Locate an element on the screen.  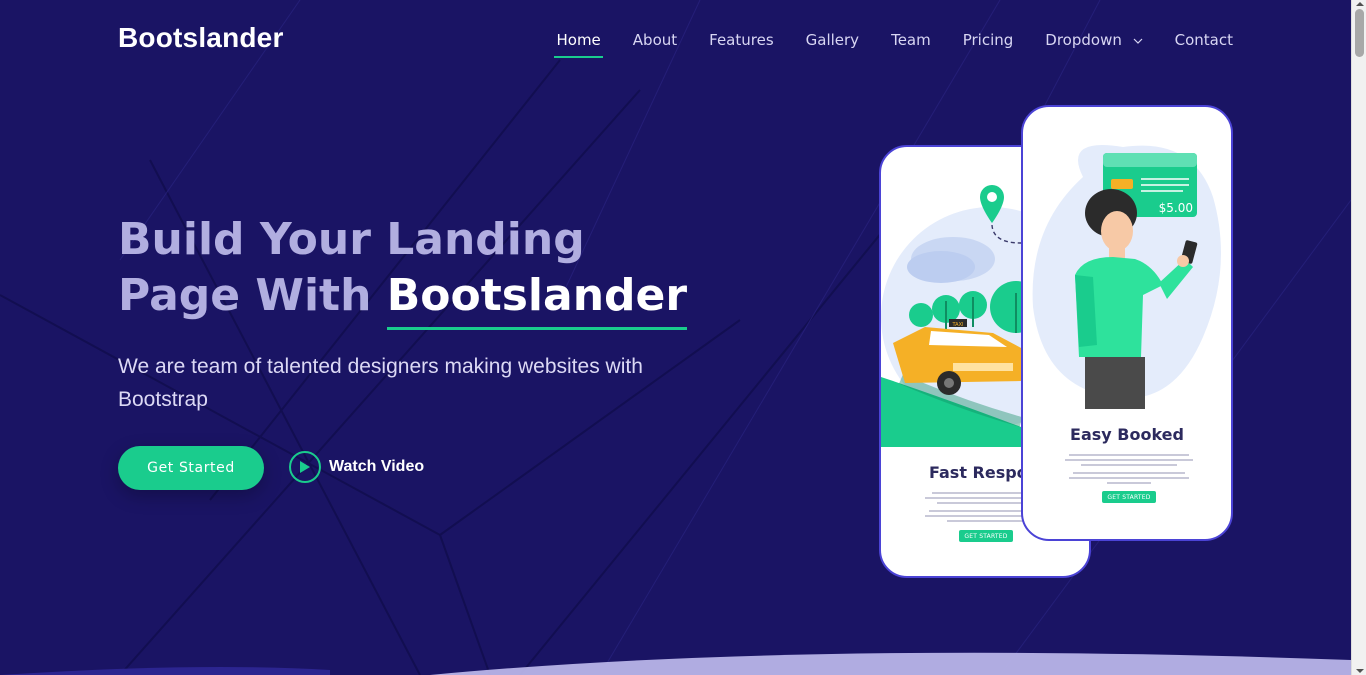
nav-item-gallery: Gallery is located at coordinates (832, 40).